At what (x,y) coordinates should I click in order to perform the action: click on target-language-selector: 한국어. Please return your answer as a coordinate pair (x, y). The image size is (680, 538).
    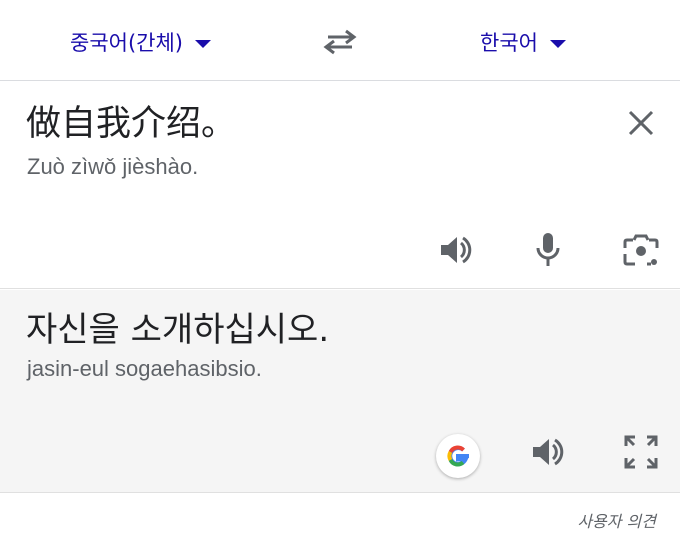
    Looking at the image, I should click on (523, 42).